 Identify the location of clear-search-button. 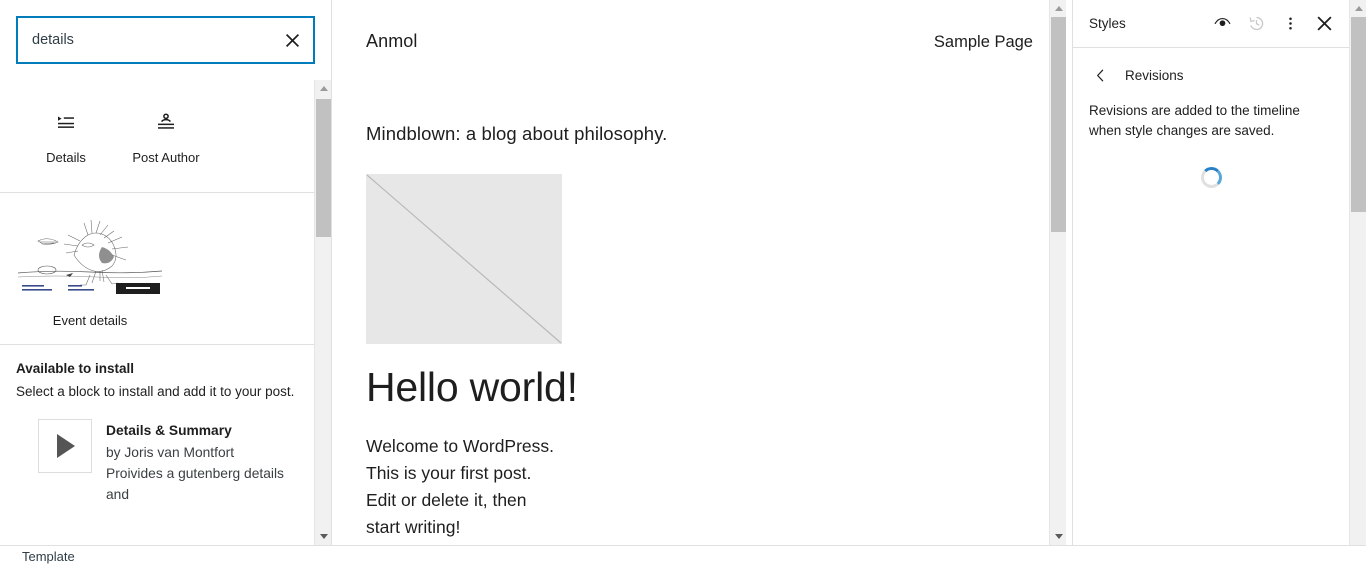
(292, 40).